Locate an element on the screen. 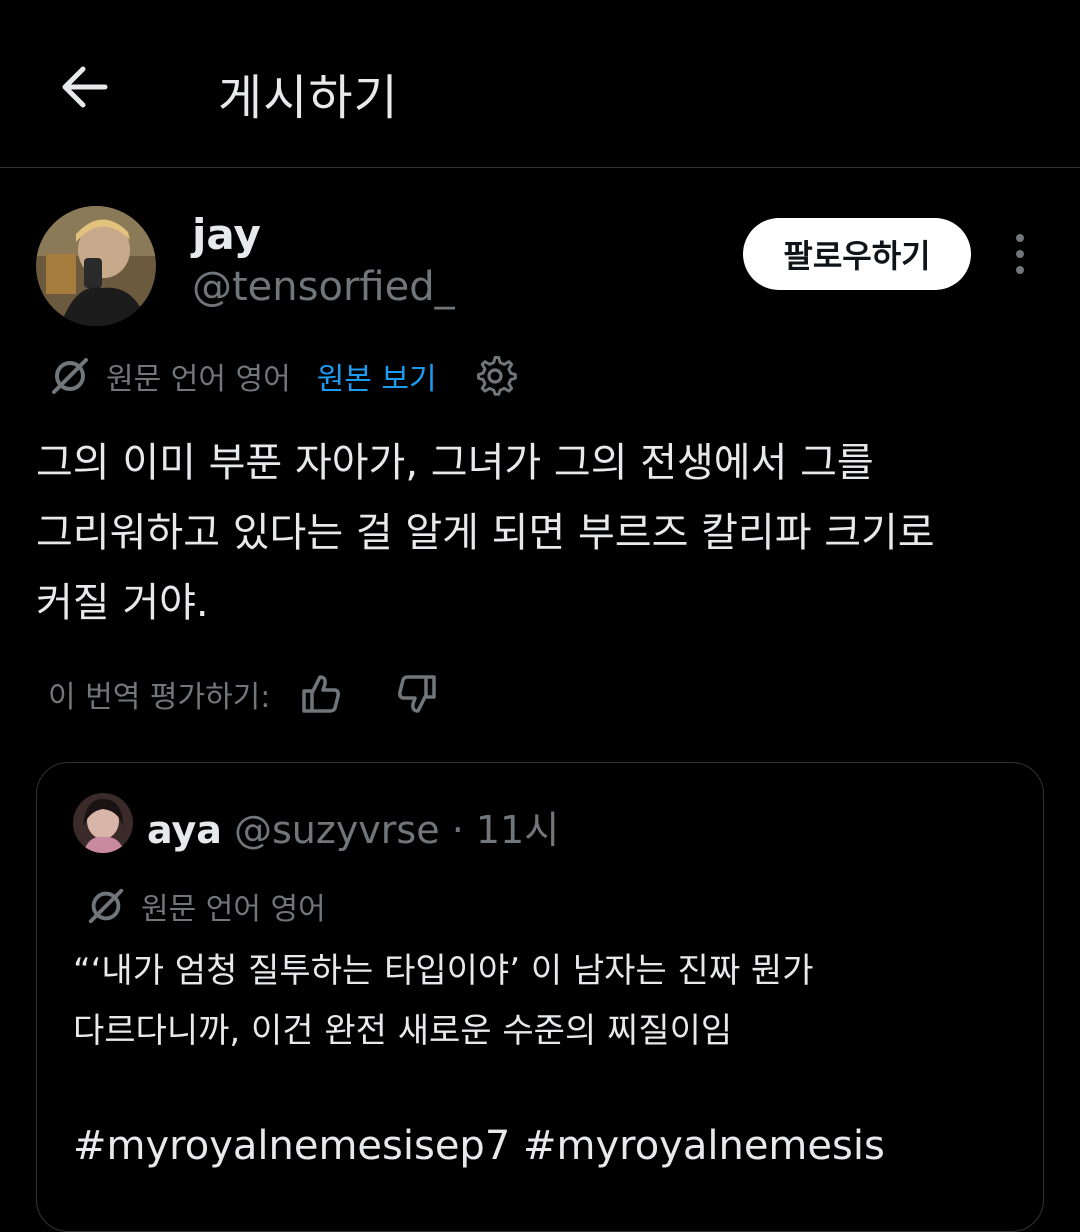  source-language-label: 원문 언어 영어 is located at coordinates (198, 379).